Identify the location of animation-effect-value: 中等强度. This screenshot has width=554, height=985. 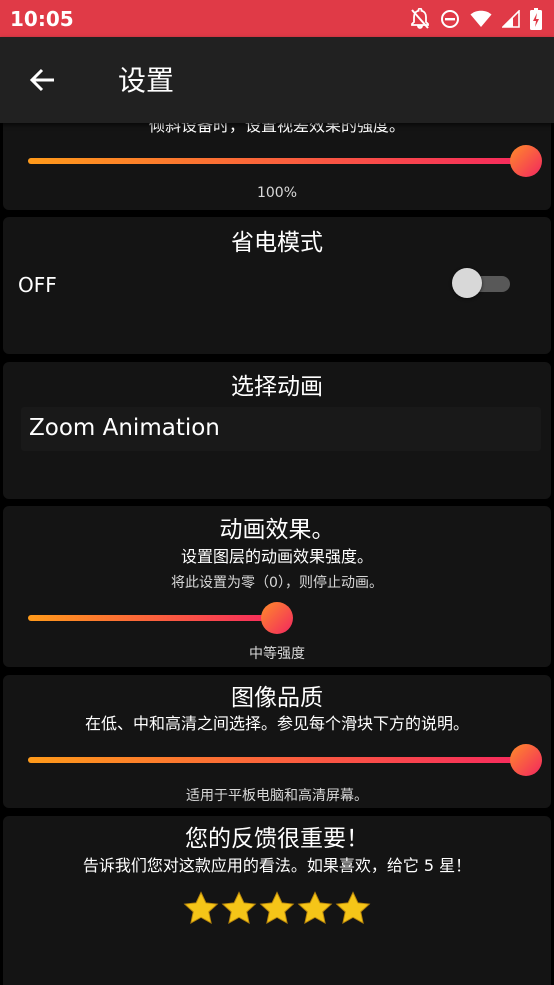
(277, 654).